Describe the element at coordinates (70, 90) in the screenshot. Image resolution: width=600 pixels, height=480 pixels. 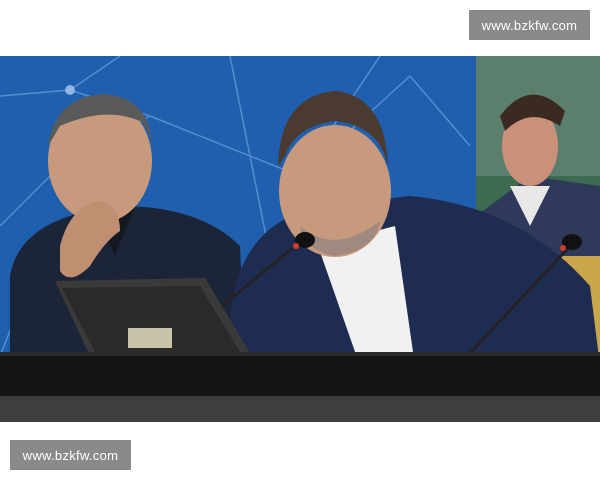
I see `network-node` at that location.